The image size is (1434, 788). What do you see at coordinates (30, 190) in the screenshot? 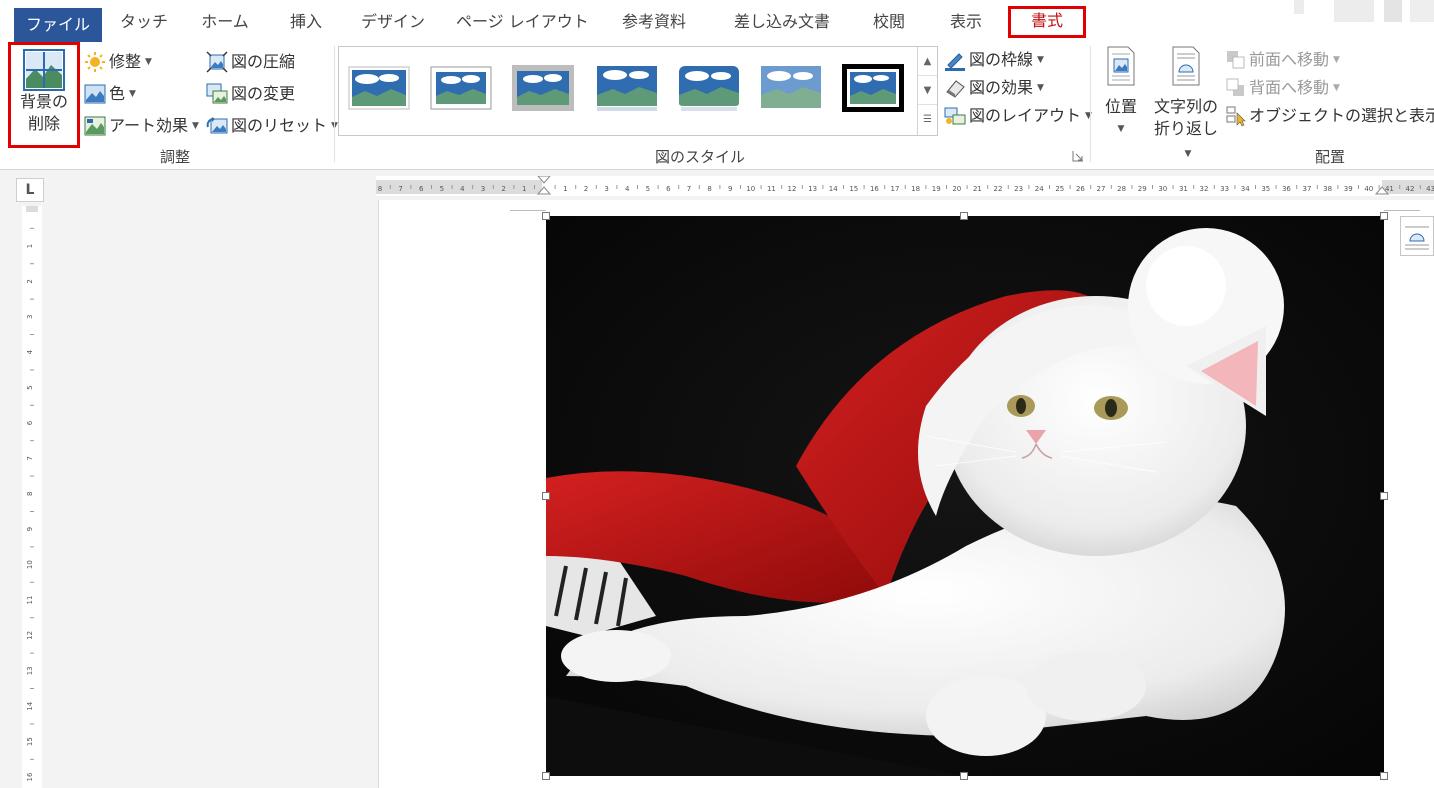
I see `tab-selector: L` at bounding box center [30, 190].